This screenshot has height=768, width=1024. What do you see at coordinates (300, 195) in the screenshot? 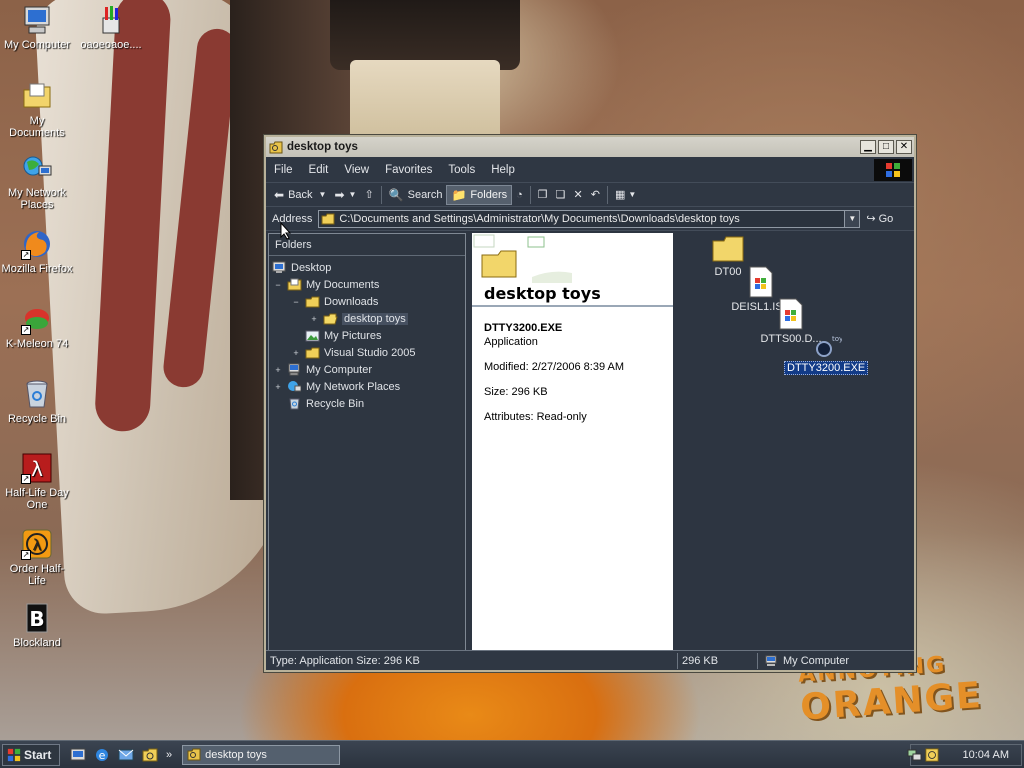
I see `back-button: ⬅ Back ▼` at bounding box center [300, 195].